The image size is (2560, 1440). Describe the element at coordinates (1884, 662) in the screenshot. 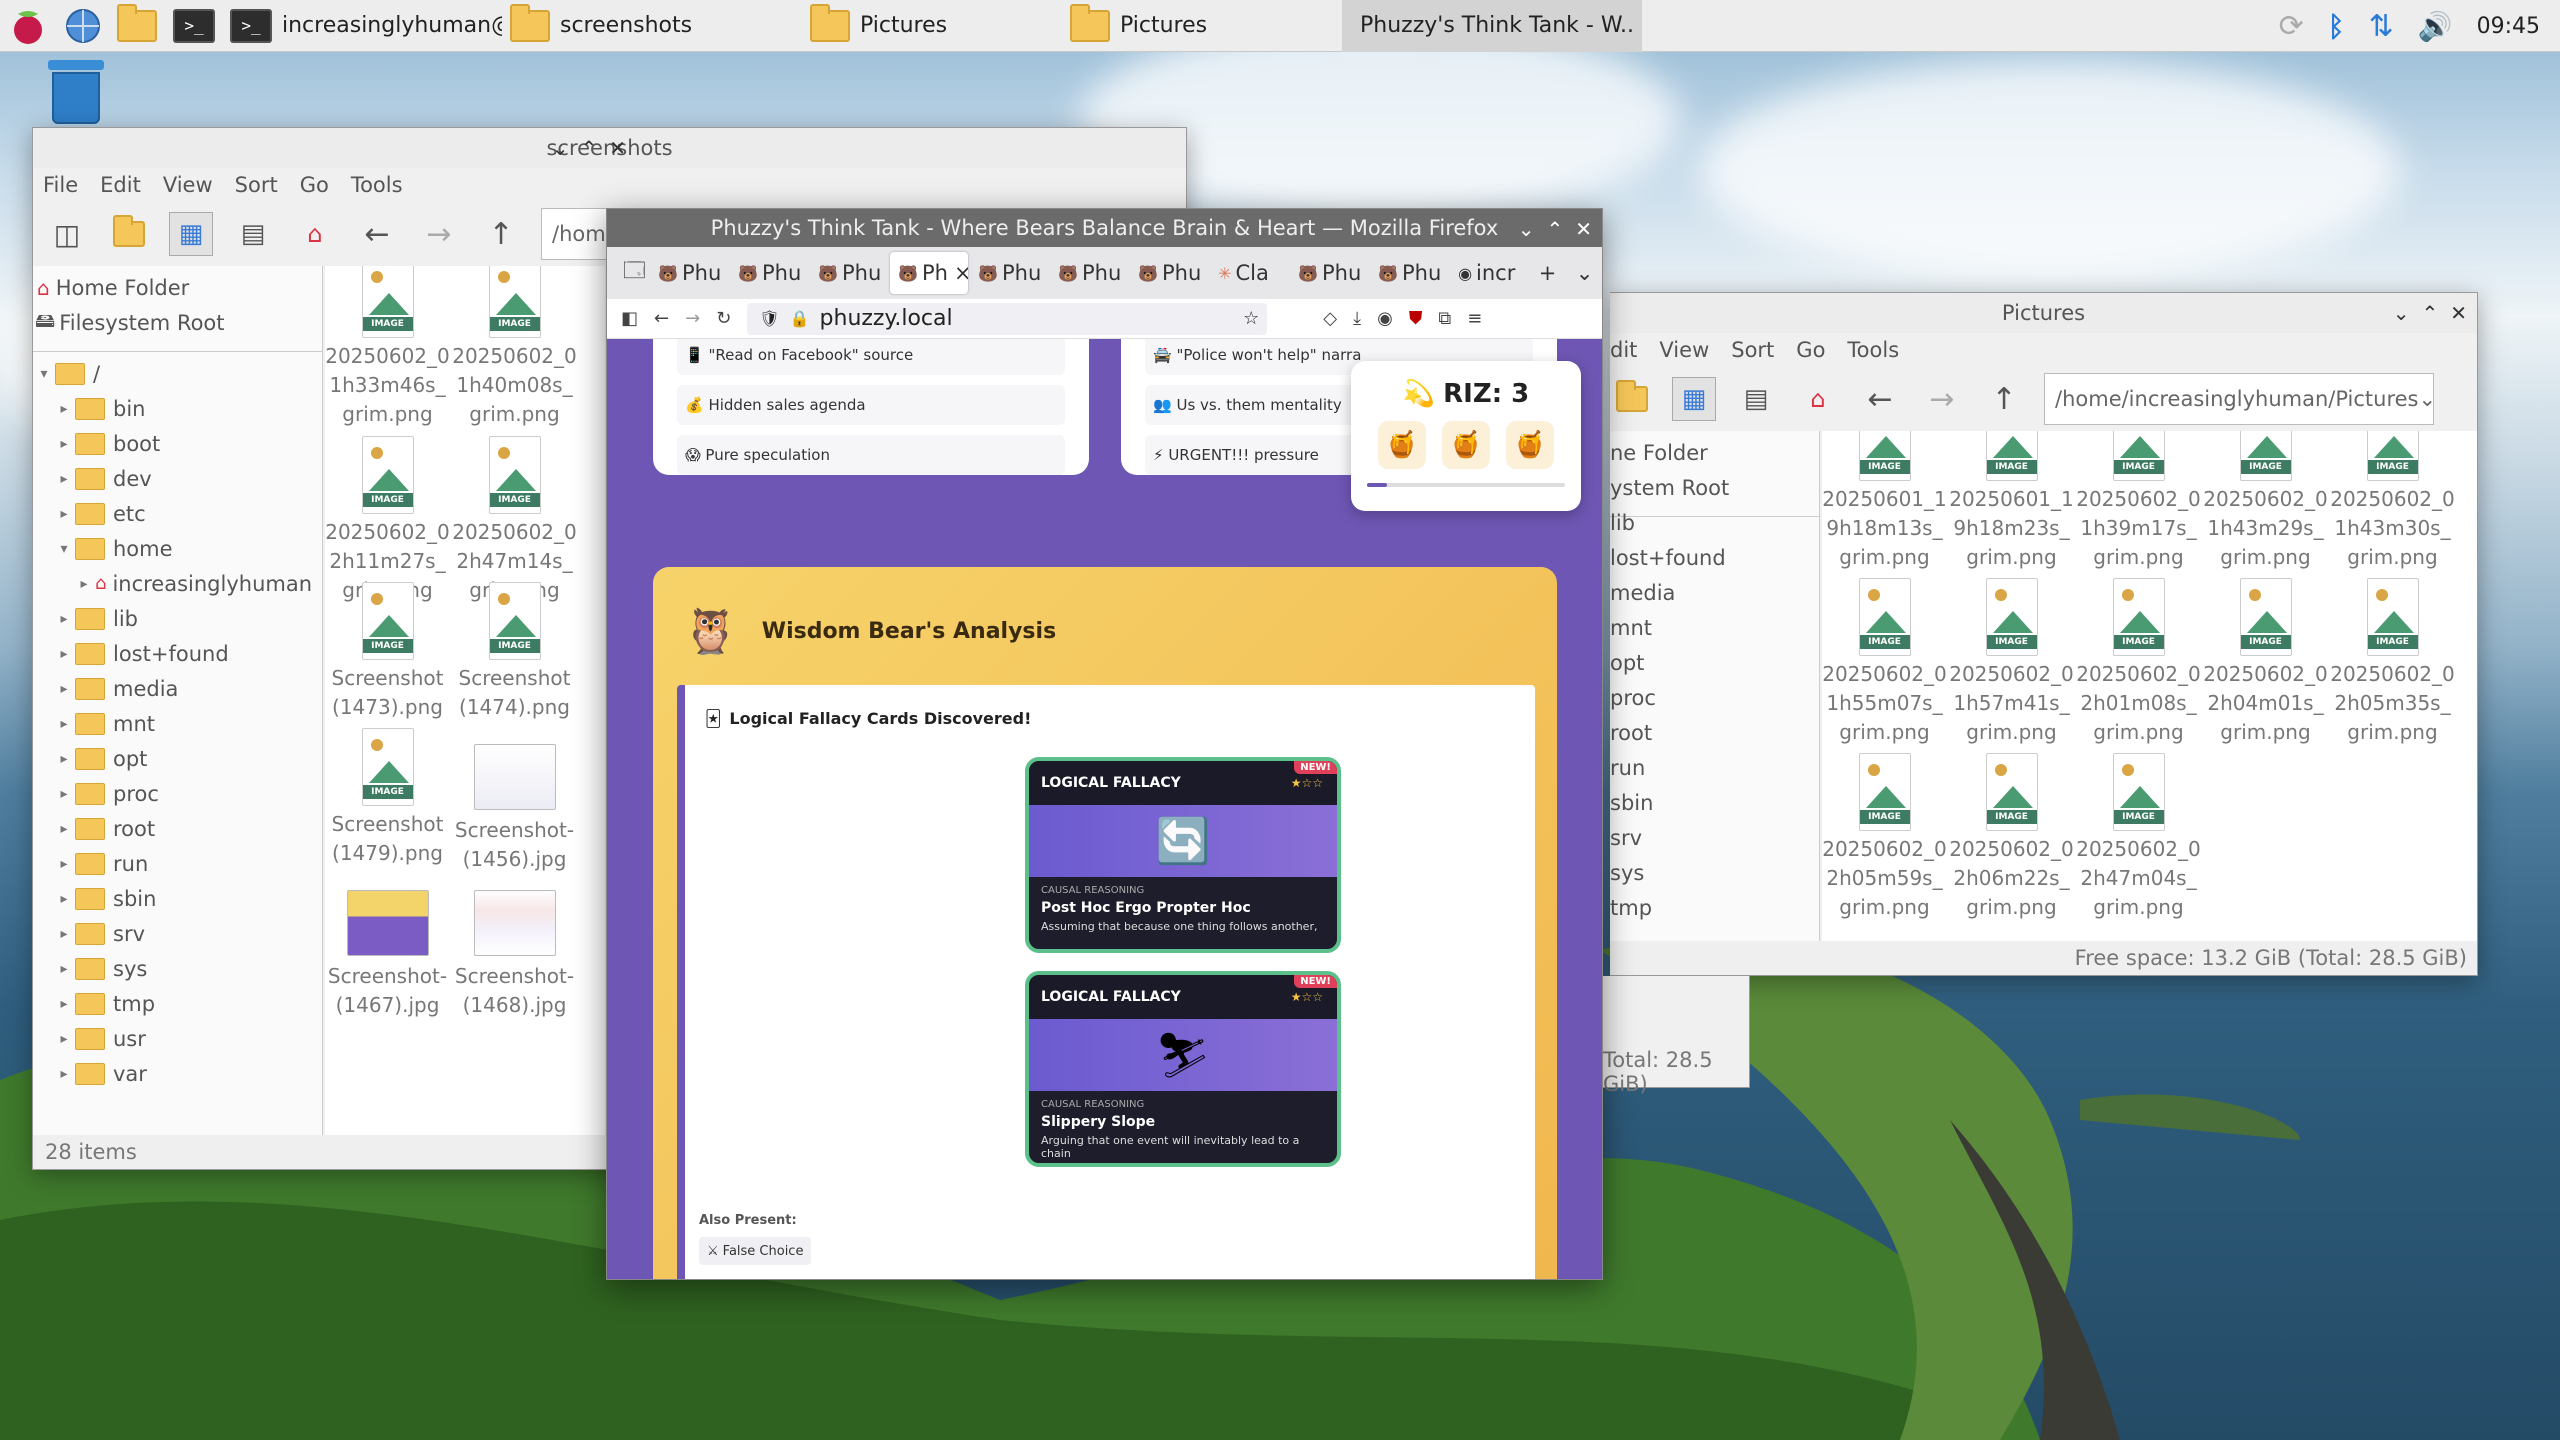

I see `file-item: IMAGE 20250602_0 1h55m07s_ grim.png` at that location.